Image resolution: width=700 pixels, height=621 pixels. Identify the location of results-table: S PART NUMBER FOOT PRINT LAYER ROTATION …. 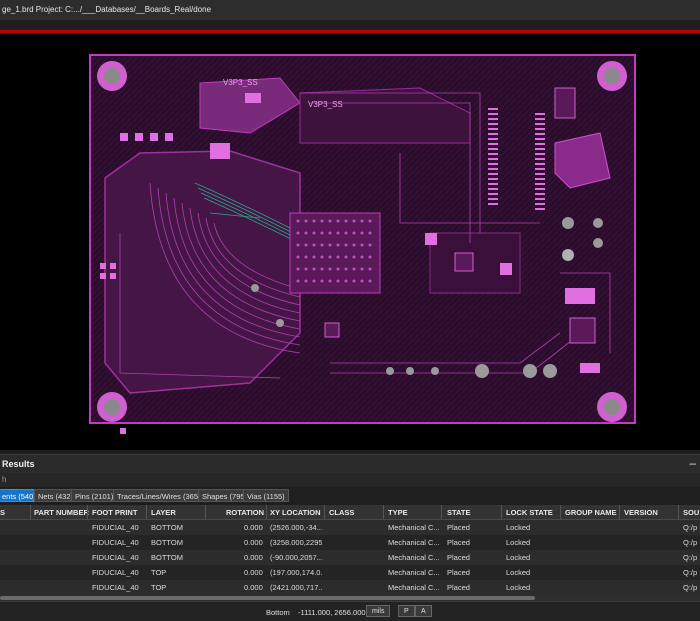
(350, 550).